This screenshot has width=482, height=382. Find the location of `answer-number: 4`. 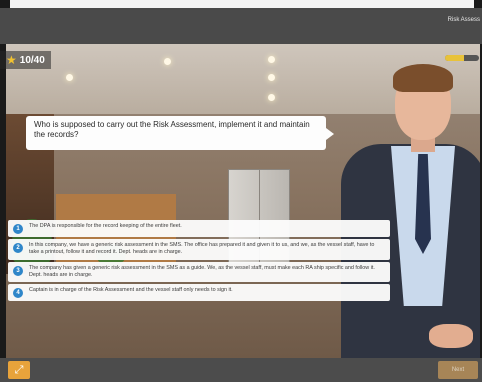

answer-number: 4 is located at coordinates (18, 293).